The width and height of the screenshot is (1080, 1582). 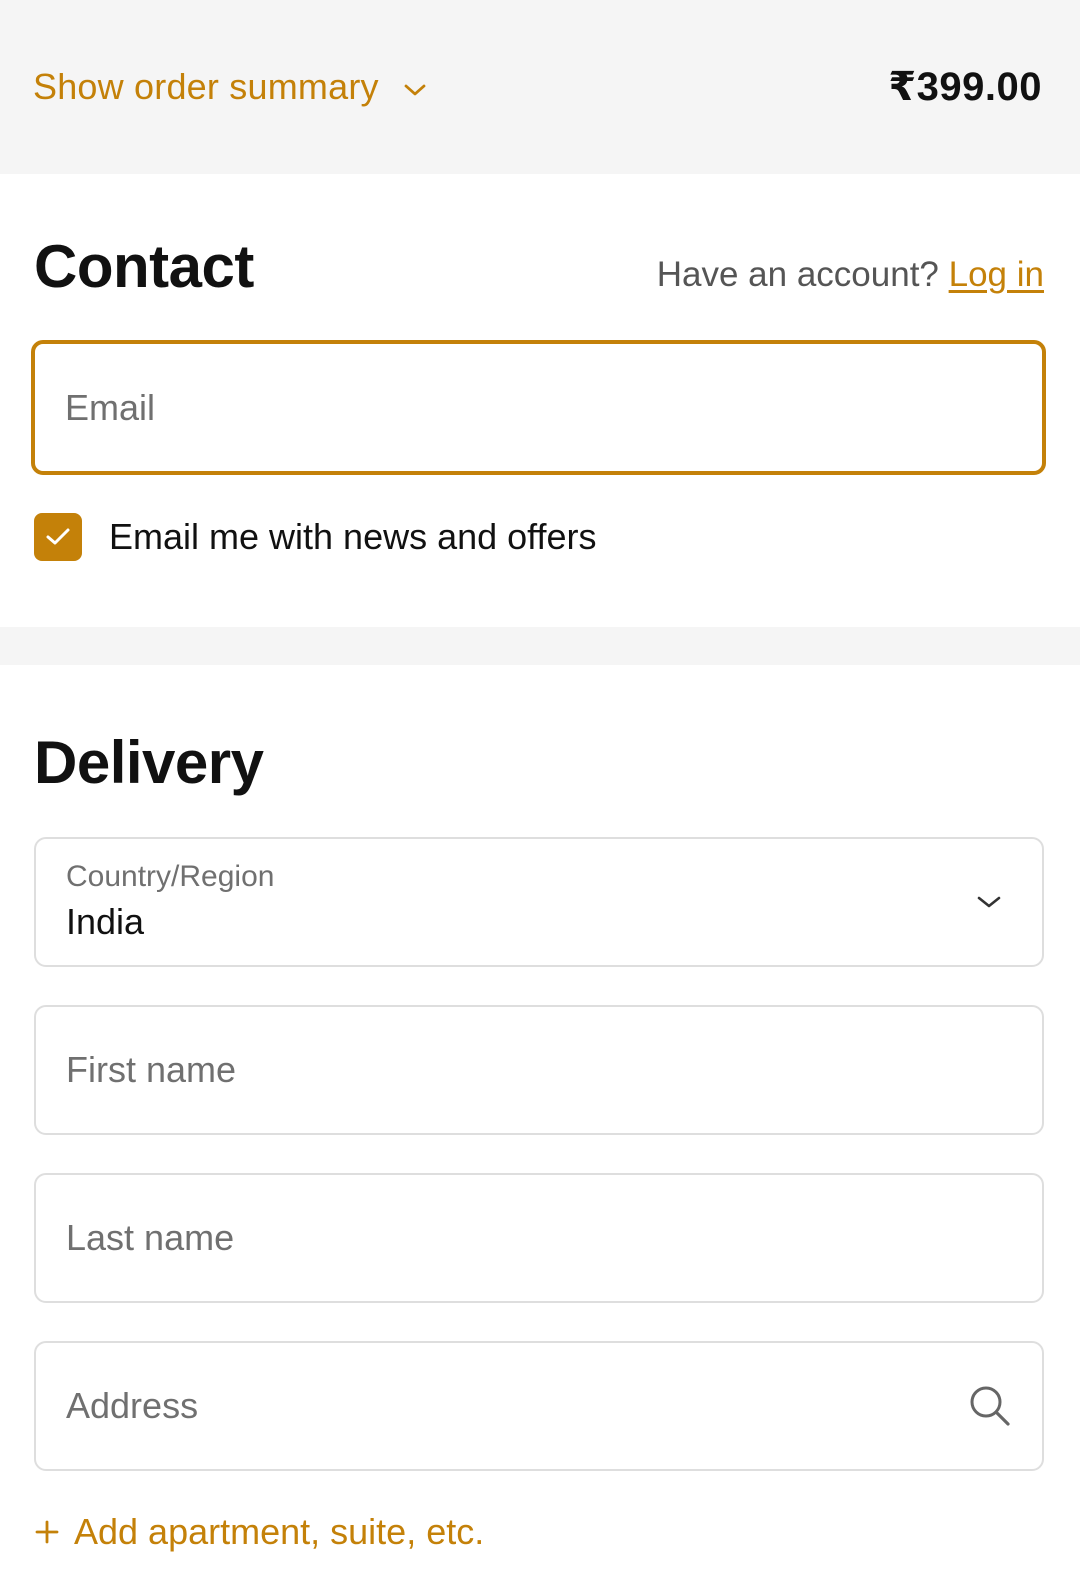 I want to click on first-name-field-container, so click(x=539, y=1070).